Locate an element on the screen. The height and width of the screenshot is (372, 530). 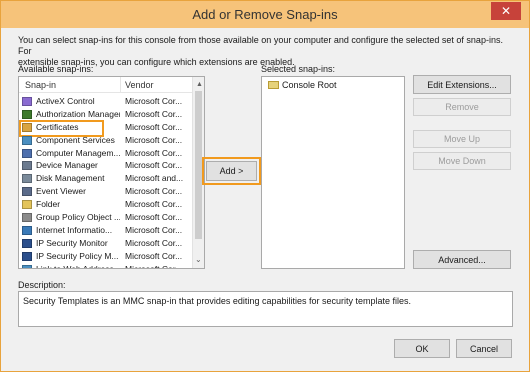
disk-icon is located at coordinates (27, 179).